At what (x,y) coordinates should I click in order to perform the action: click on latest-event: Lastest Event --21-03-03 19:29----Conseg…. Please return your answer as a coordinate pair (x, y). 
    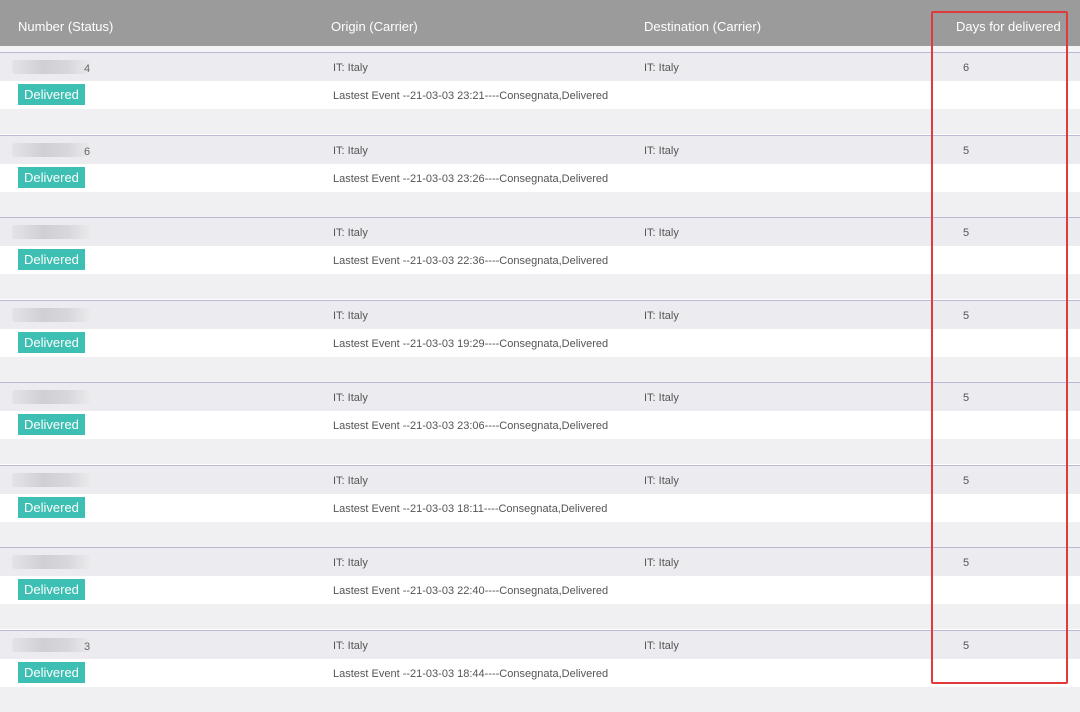
    Looking at the image, I should click on (471, 343).